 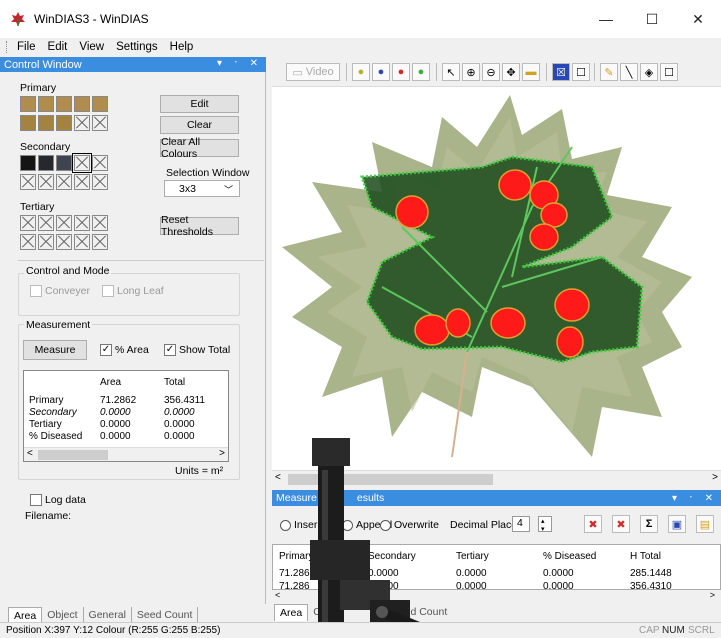 I want to click on fill-icon: ◈, so click(x=649, y=72).